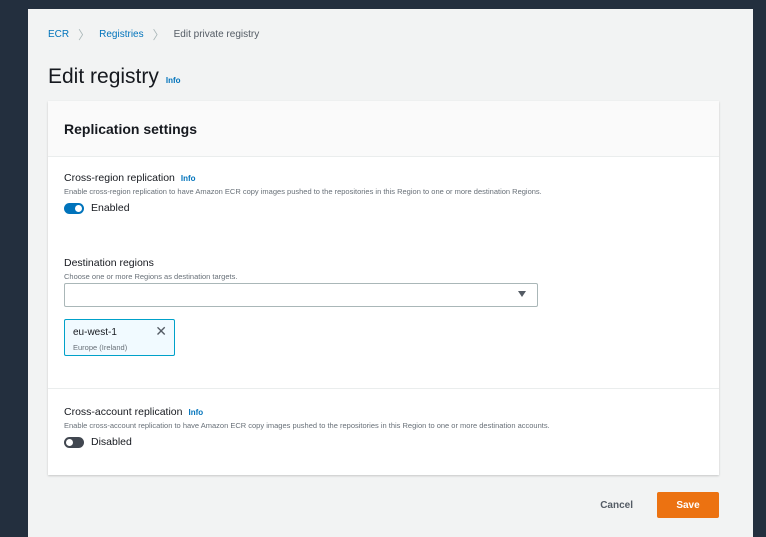 The image size is (766, 537). I want to click on cross-region-info-link: Info, so click(188, 178).